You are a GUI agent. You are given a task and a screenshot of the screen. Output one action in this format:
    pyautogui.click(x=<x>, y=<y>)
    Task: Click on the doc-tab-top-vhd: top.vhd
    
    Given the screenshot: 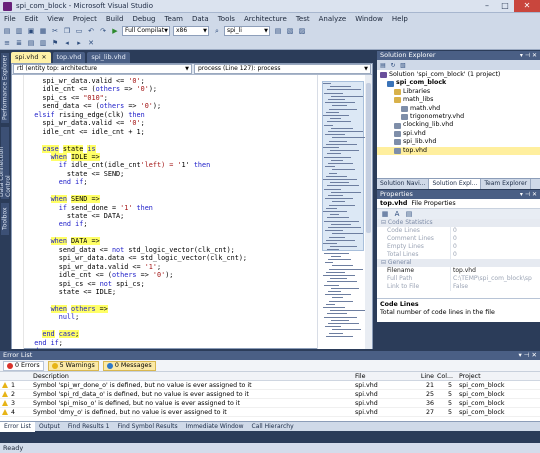 What is the action you would take?
    pyautogui.click(x=69, y=57)
    